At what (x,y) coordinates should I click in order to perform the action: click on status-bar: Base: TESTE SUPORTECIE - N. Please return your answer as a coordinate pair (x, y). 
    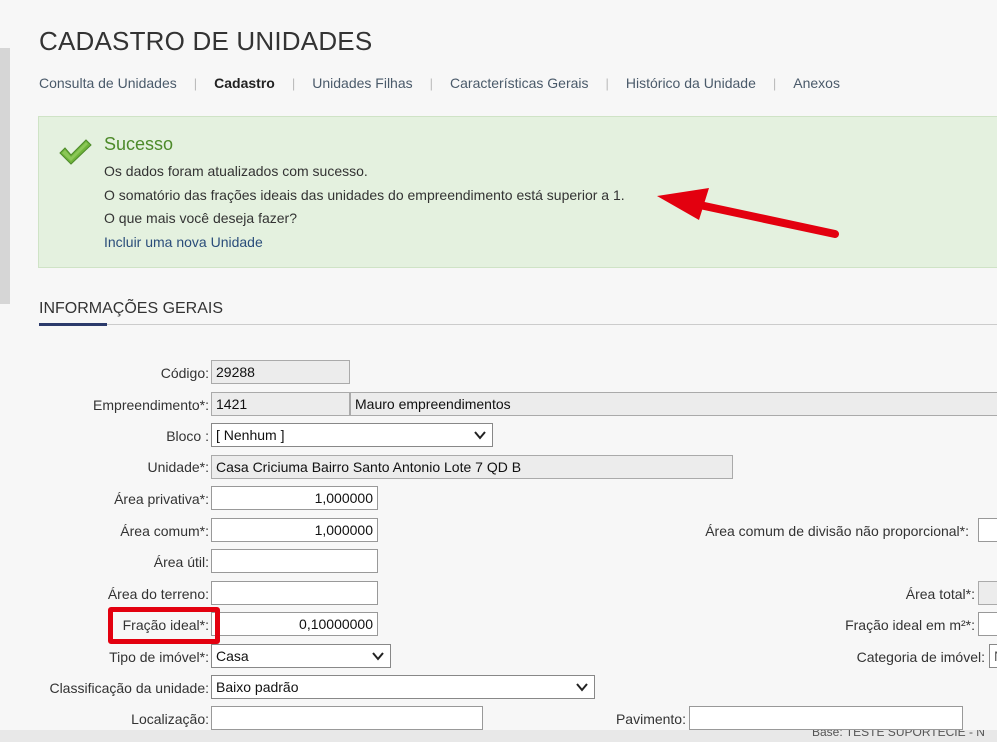
    Looking at the image, I should click on (498, 736).